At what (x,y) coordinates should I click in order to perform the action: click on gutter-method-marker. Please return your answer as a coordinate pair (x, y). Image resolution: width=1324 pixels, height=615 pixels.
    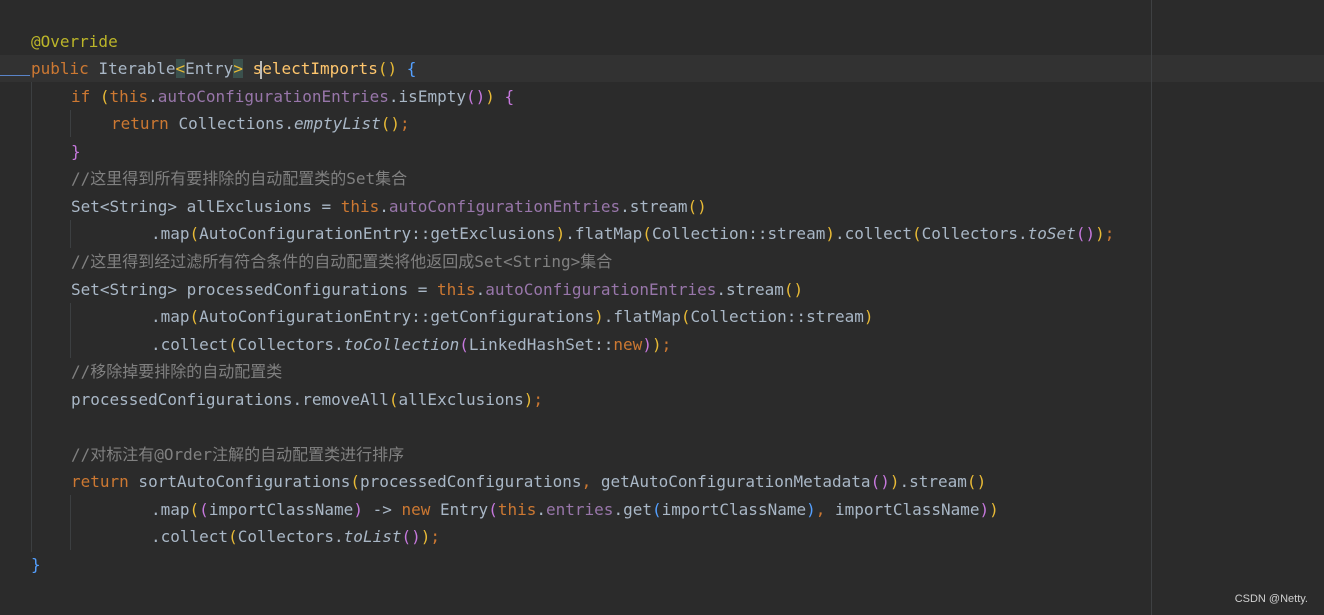
    Looking at the image, I should click on (15, 75).